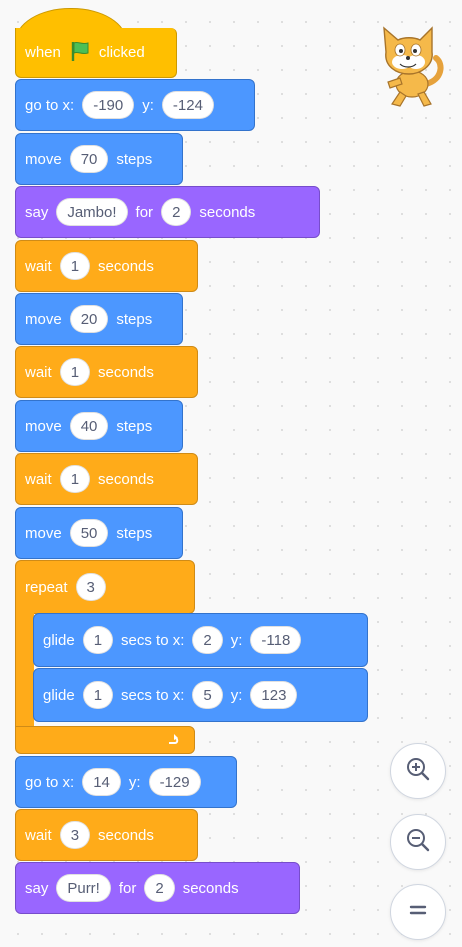 The height and width of the screenshot is (947, 462). What do you see at coordinates (174, 782) in the screenshot?
I see `y-input: -129` at bounding box center [174, 782].